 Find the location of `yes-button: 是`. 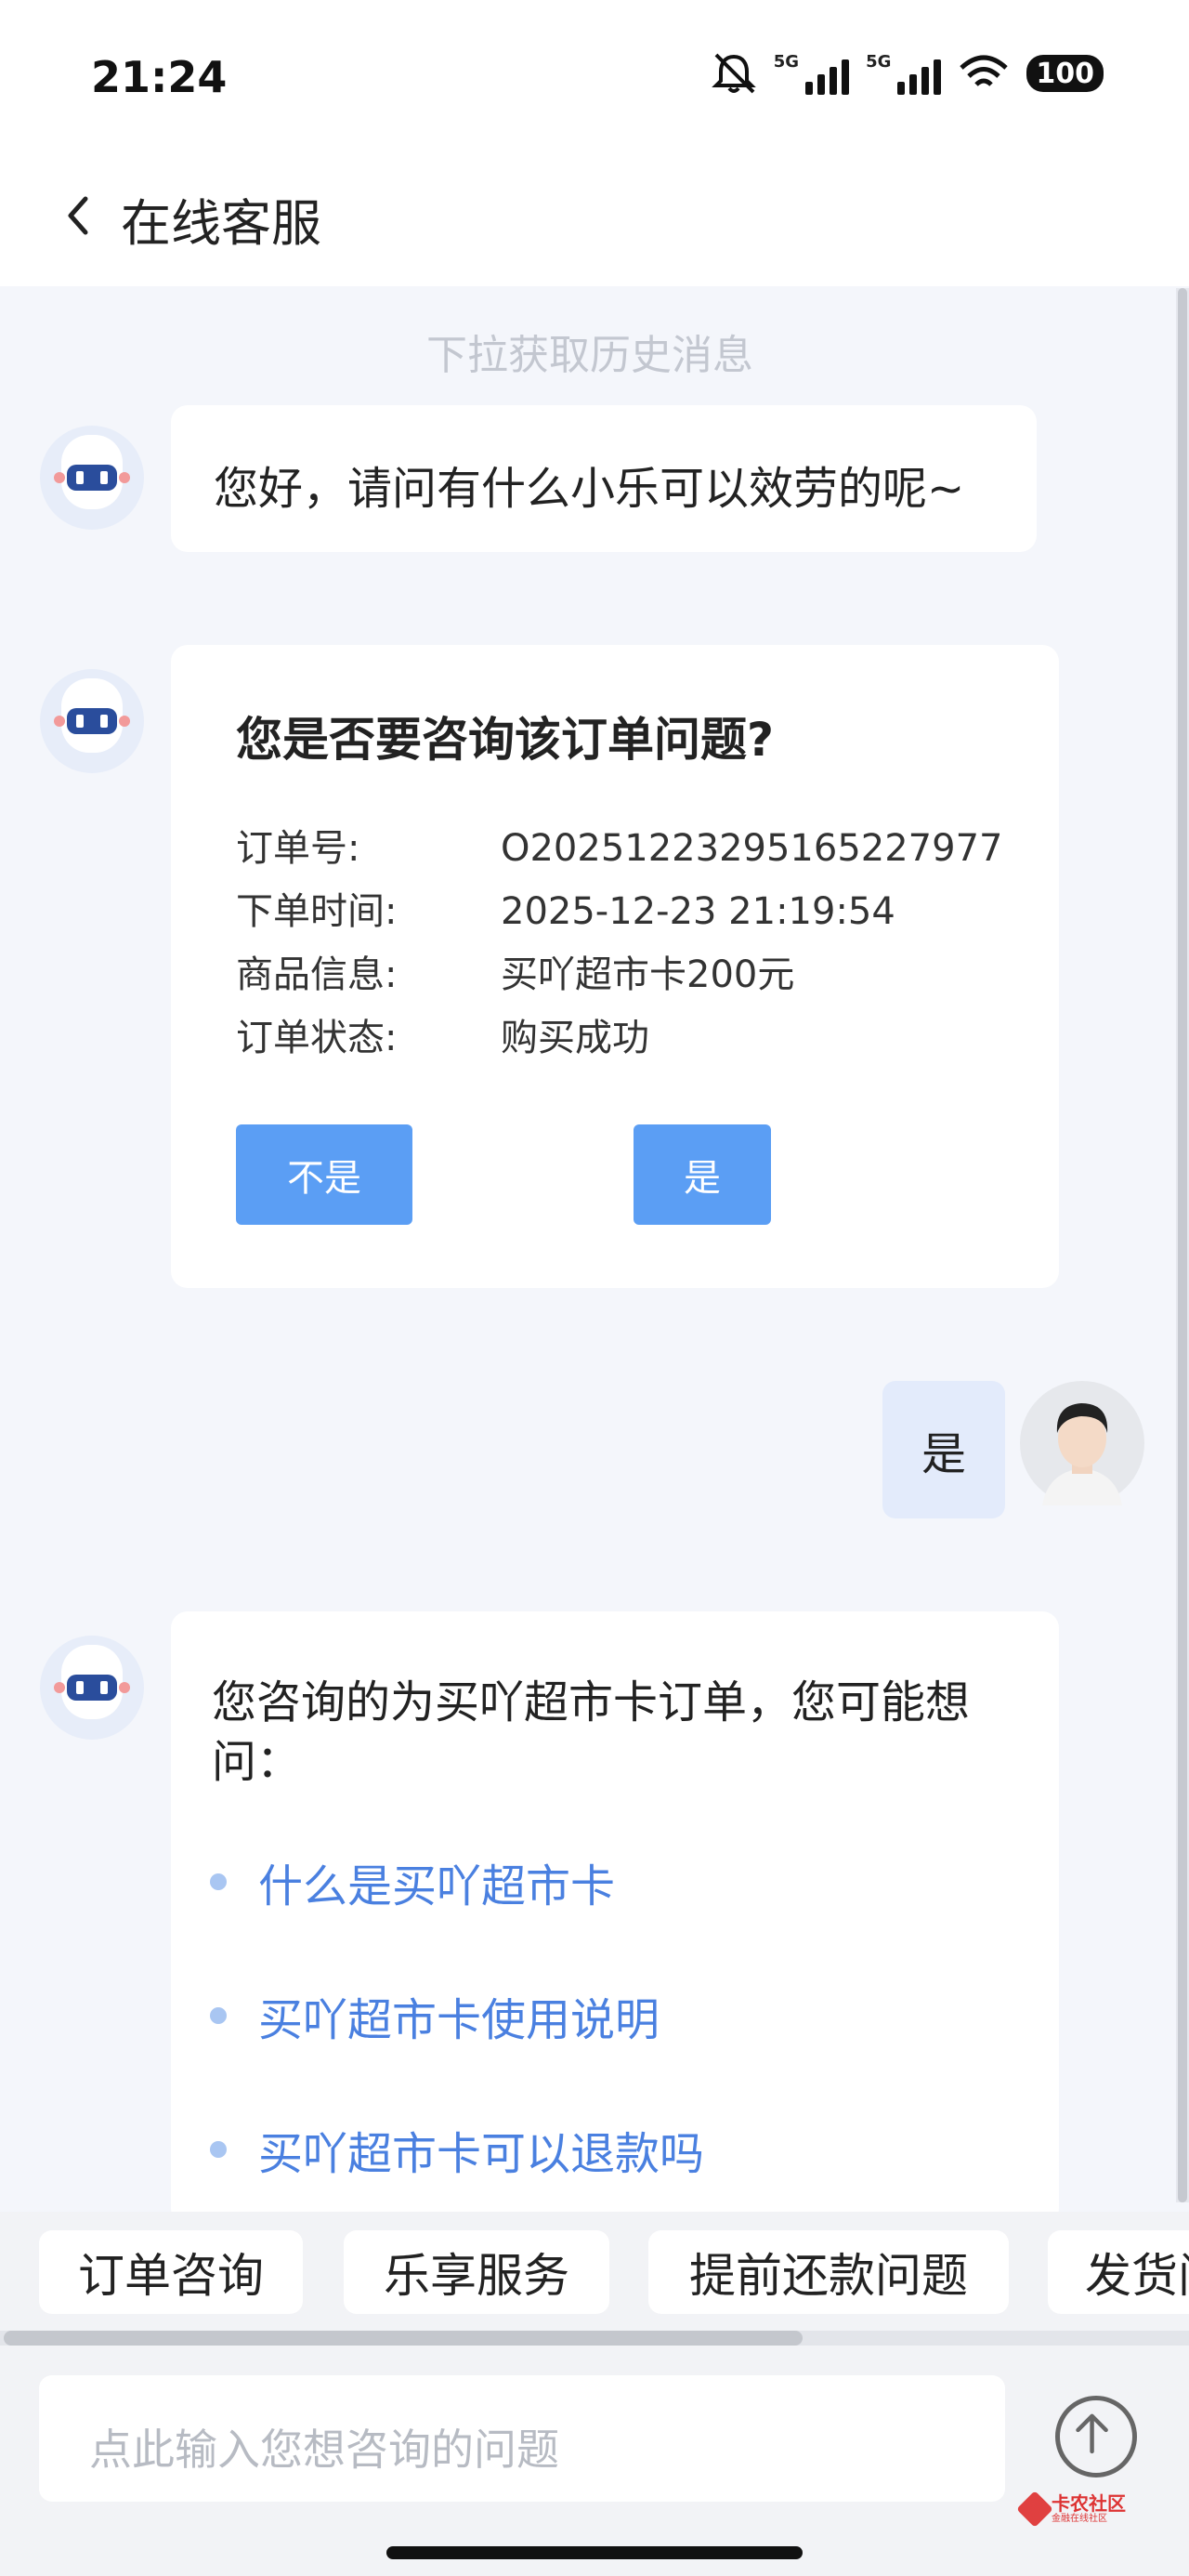

yes-button: 是 is located at coordinates (703, 1174).